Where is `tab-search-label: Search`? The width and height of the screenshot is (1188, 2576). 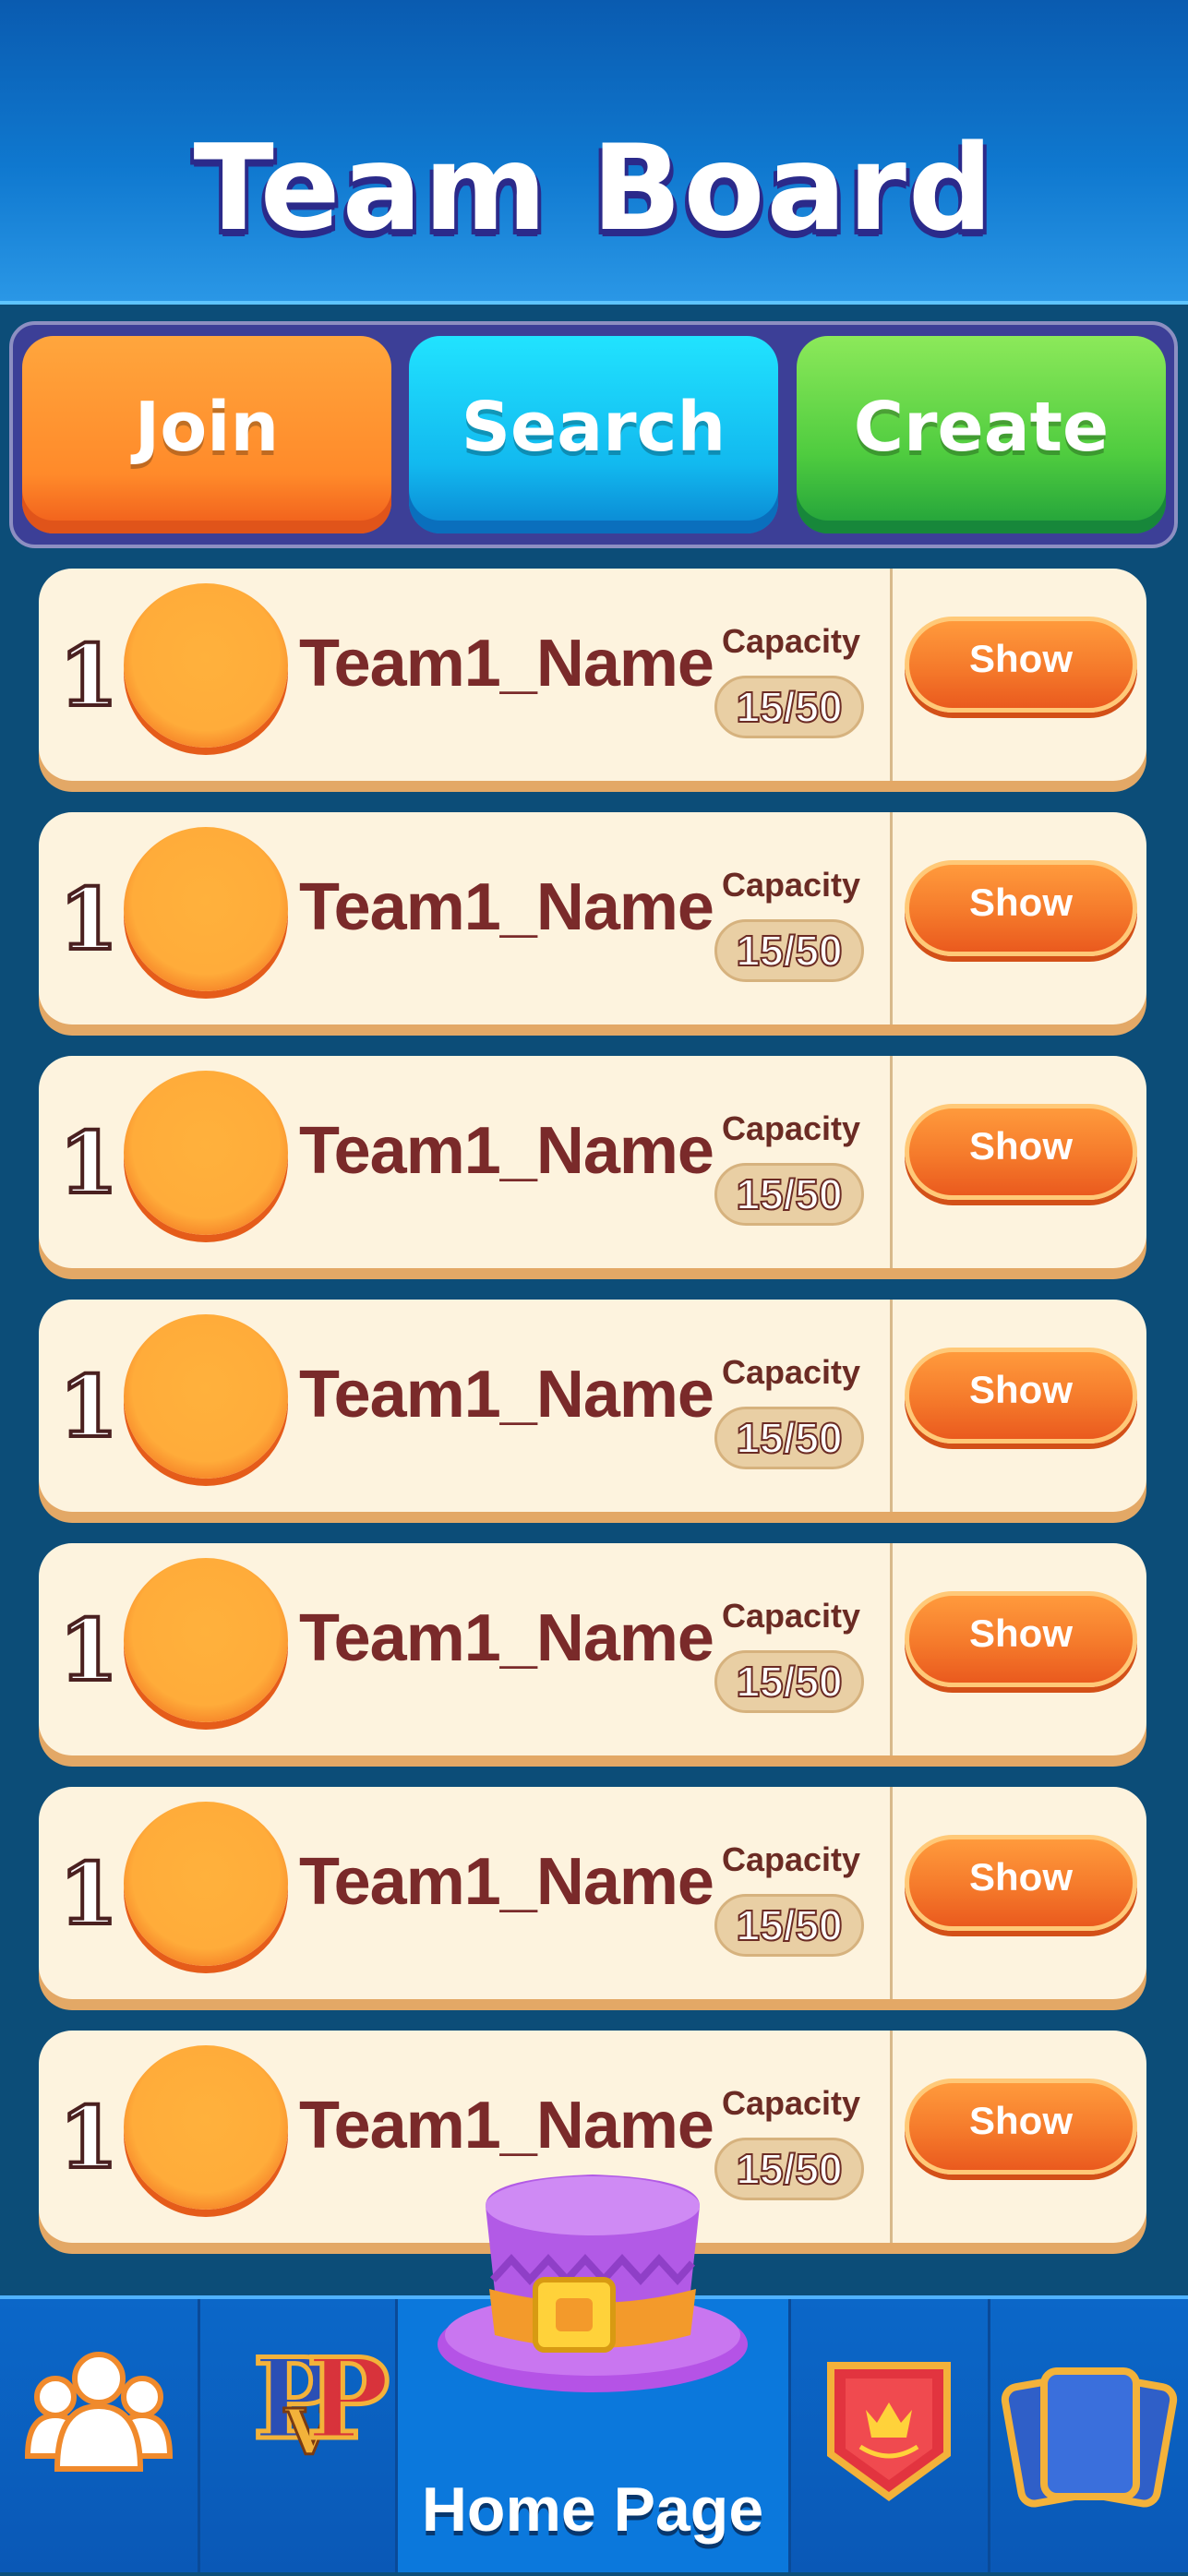
tab-search-label: Search is located at coordinates (593, 428).